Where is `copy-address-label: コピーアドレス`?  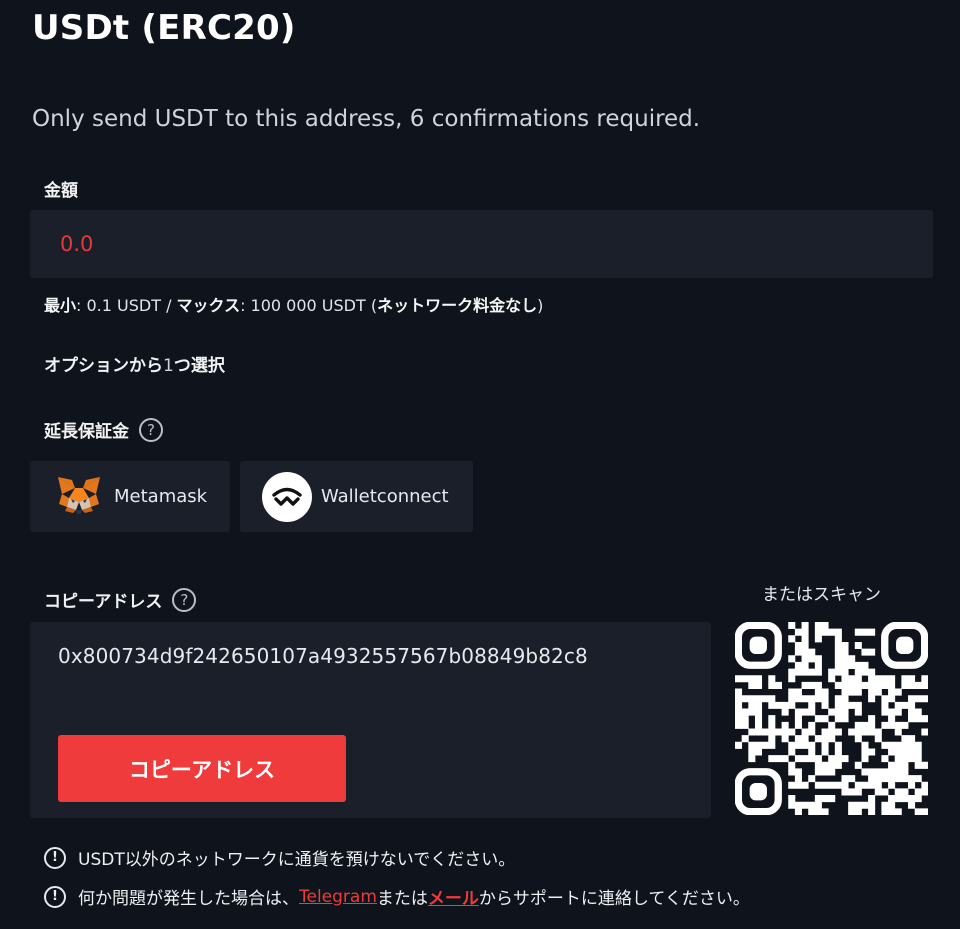 copy-address-label: コピーアドレス is located at coordinates (103, 602).